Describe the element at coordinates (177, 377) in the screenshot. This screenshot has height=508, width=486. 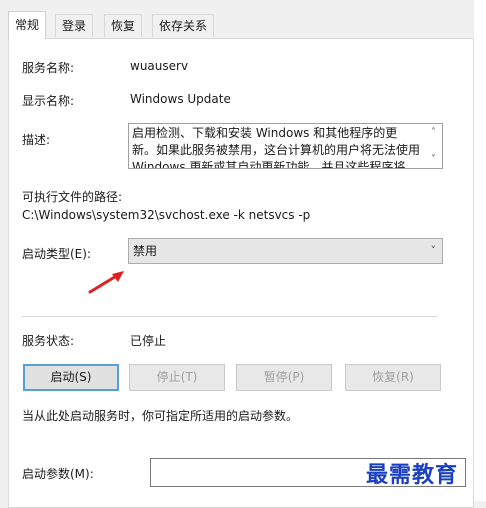
I see `stop-button: 停止(T)` at that location.